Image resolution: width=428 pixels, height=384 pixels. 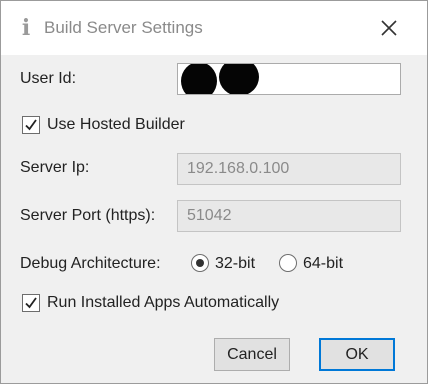 What do you see at coordinates (289, 79) in the screenshot?
I see `user-id-field` at bounding box center [289, 79].